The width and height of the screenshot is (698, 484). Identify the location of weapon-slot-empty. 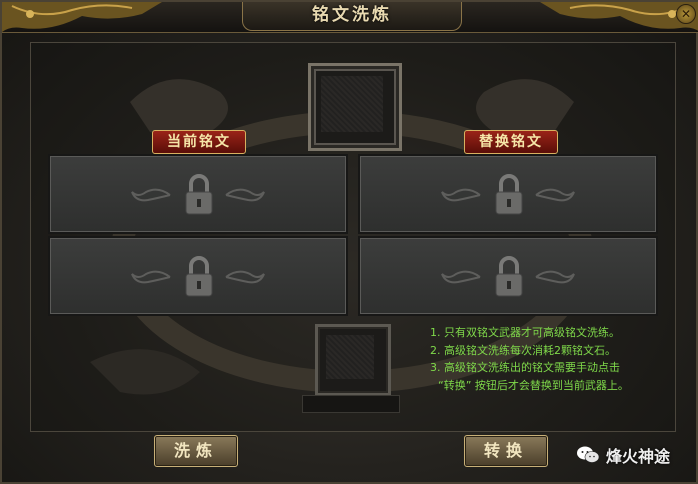
(352, 104).